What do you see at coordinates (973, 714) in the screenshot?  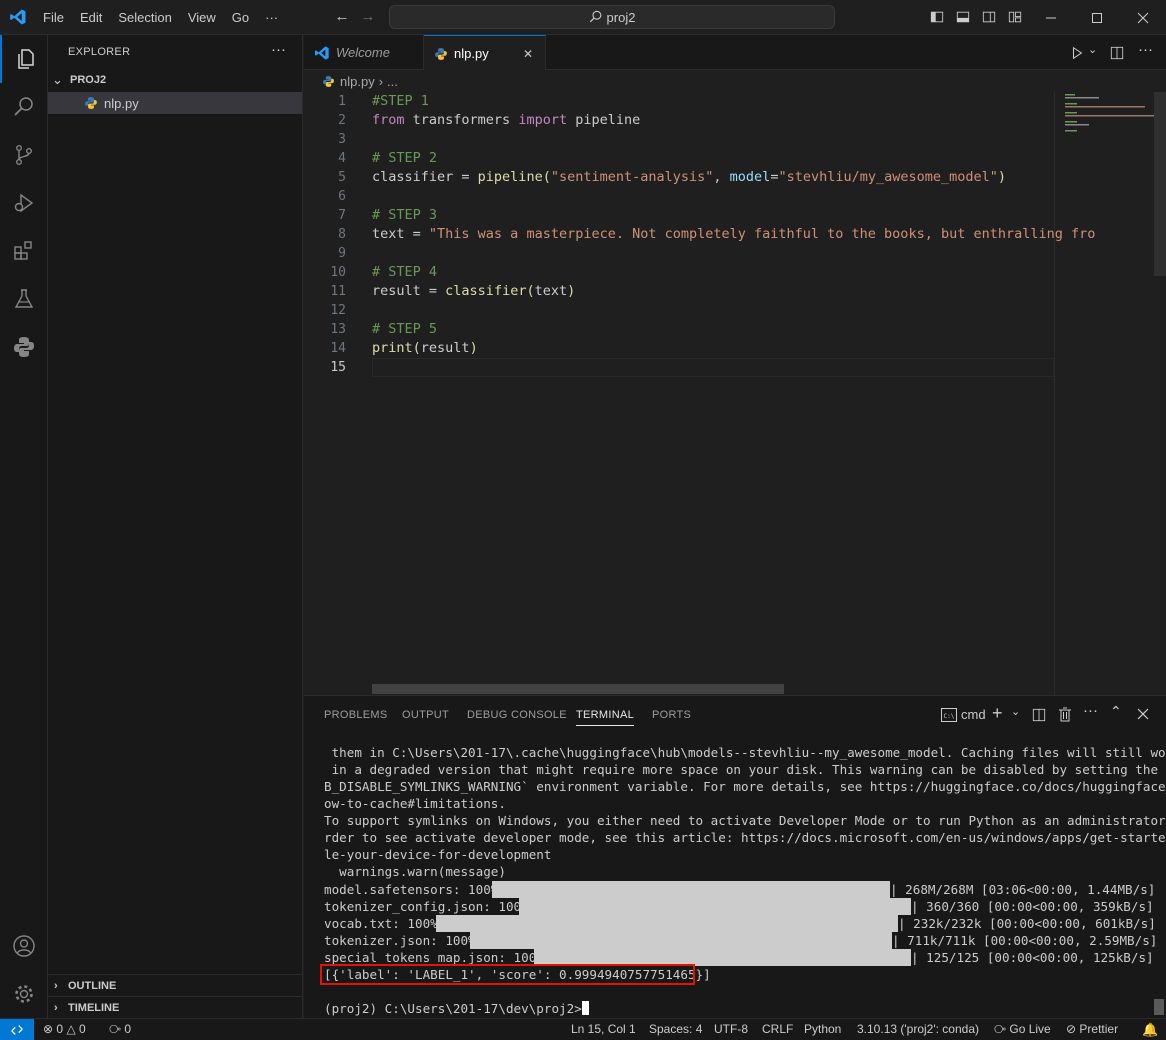 I see `shell-label: cmd` at bounding box center [973, 714].